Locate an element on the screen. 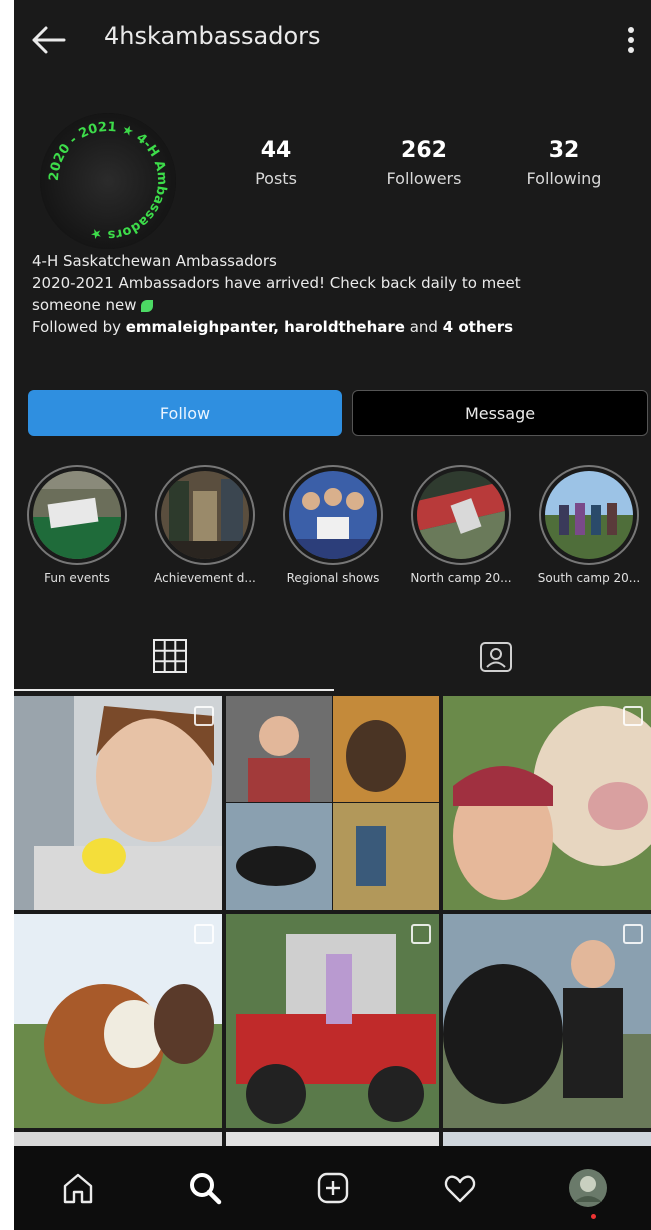  profile-avatar-icon is located at coordinates (588, 1188).